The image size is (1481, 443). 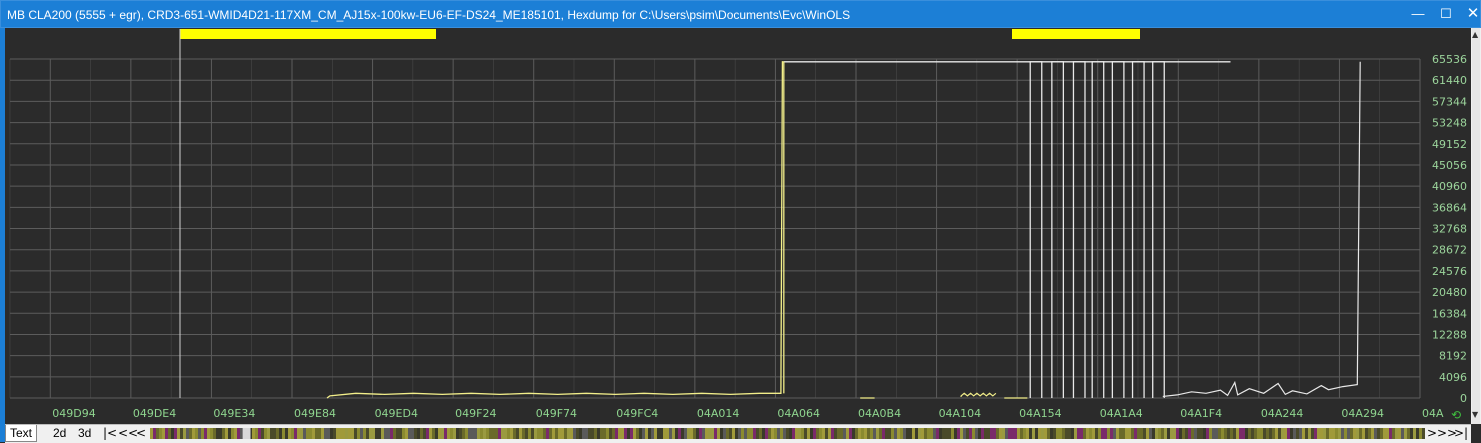 I want to click on y-tick-label: 24576, so click(x=1449, y=271).